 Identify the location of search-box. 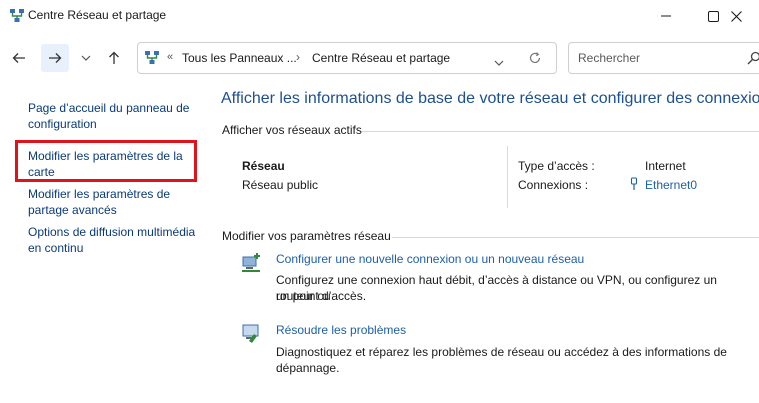
(663, 58).